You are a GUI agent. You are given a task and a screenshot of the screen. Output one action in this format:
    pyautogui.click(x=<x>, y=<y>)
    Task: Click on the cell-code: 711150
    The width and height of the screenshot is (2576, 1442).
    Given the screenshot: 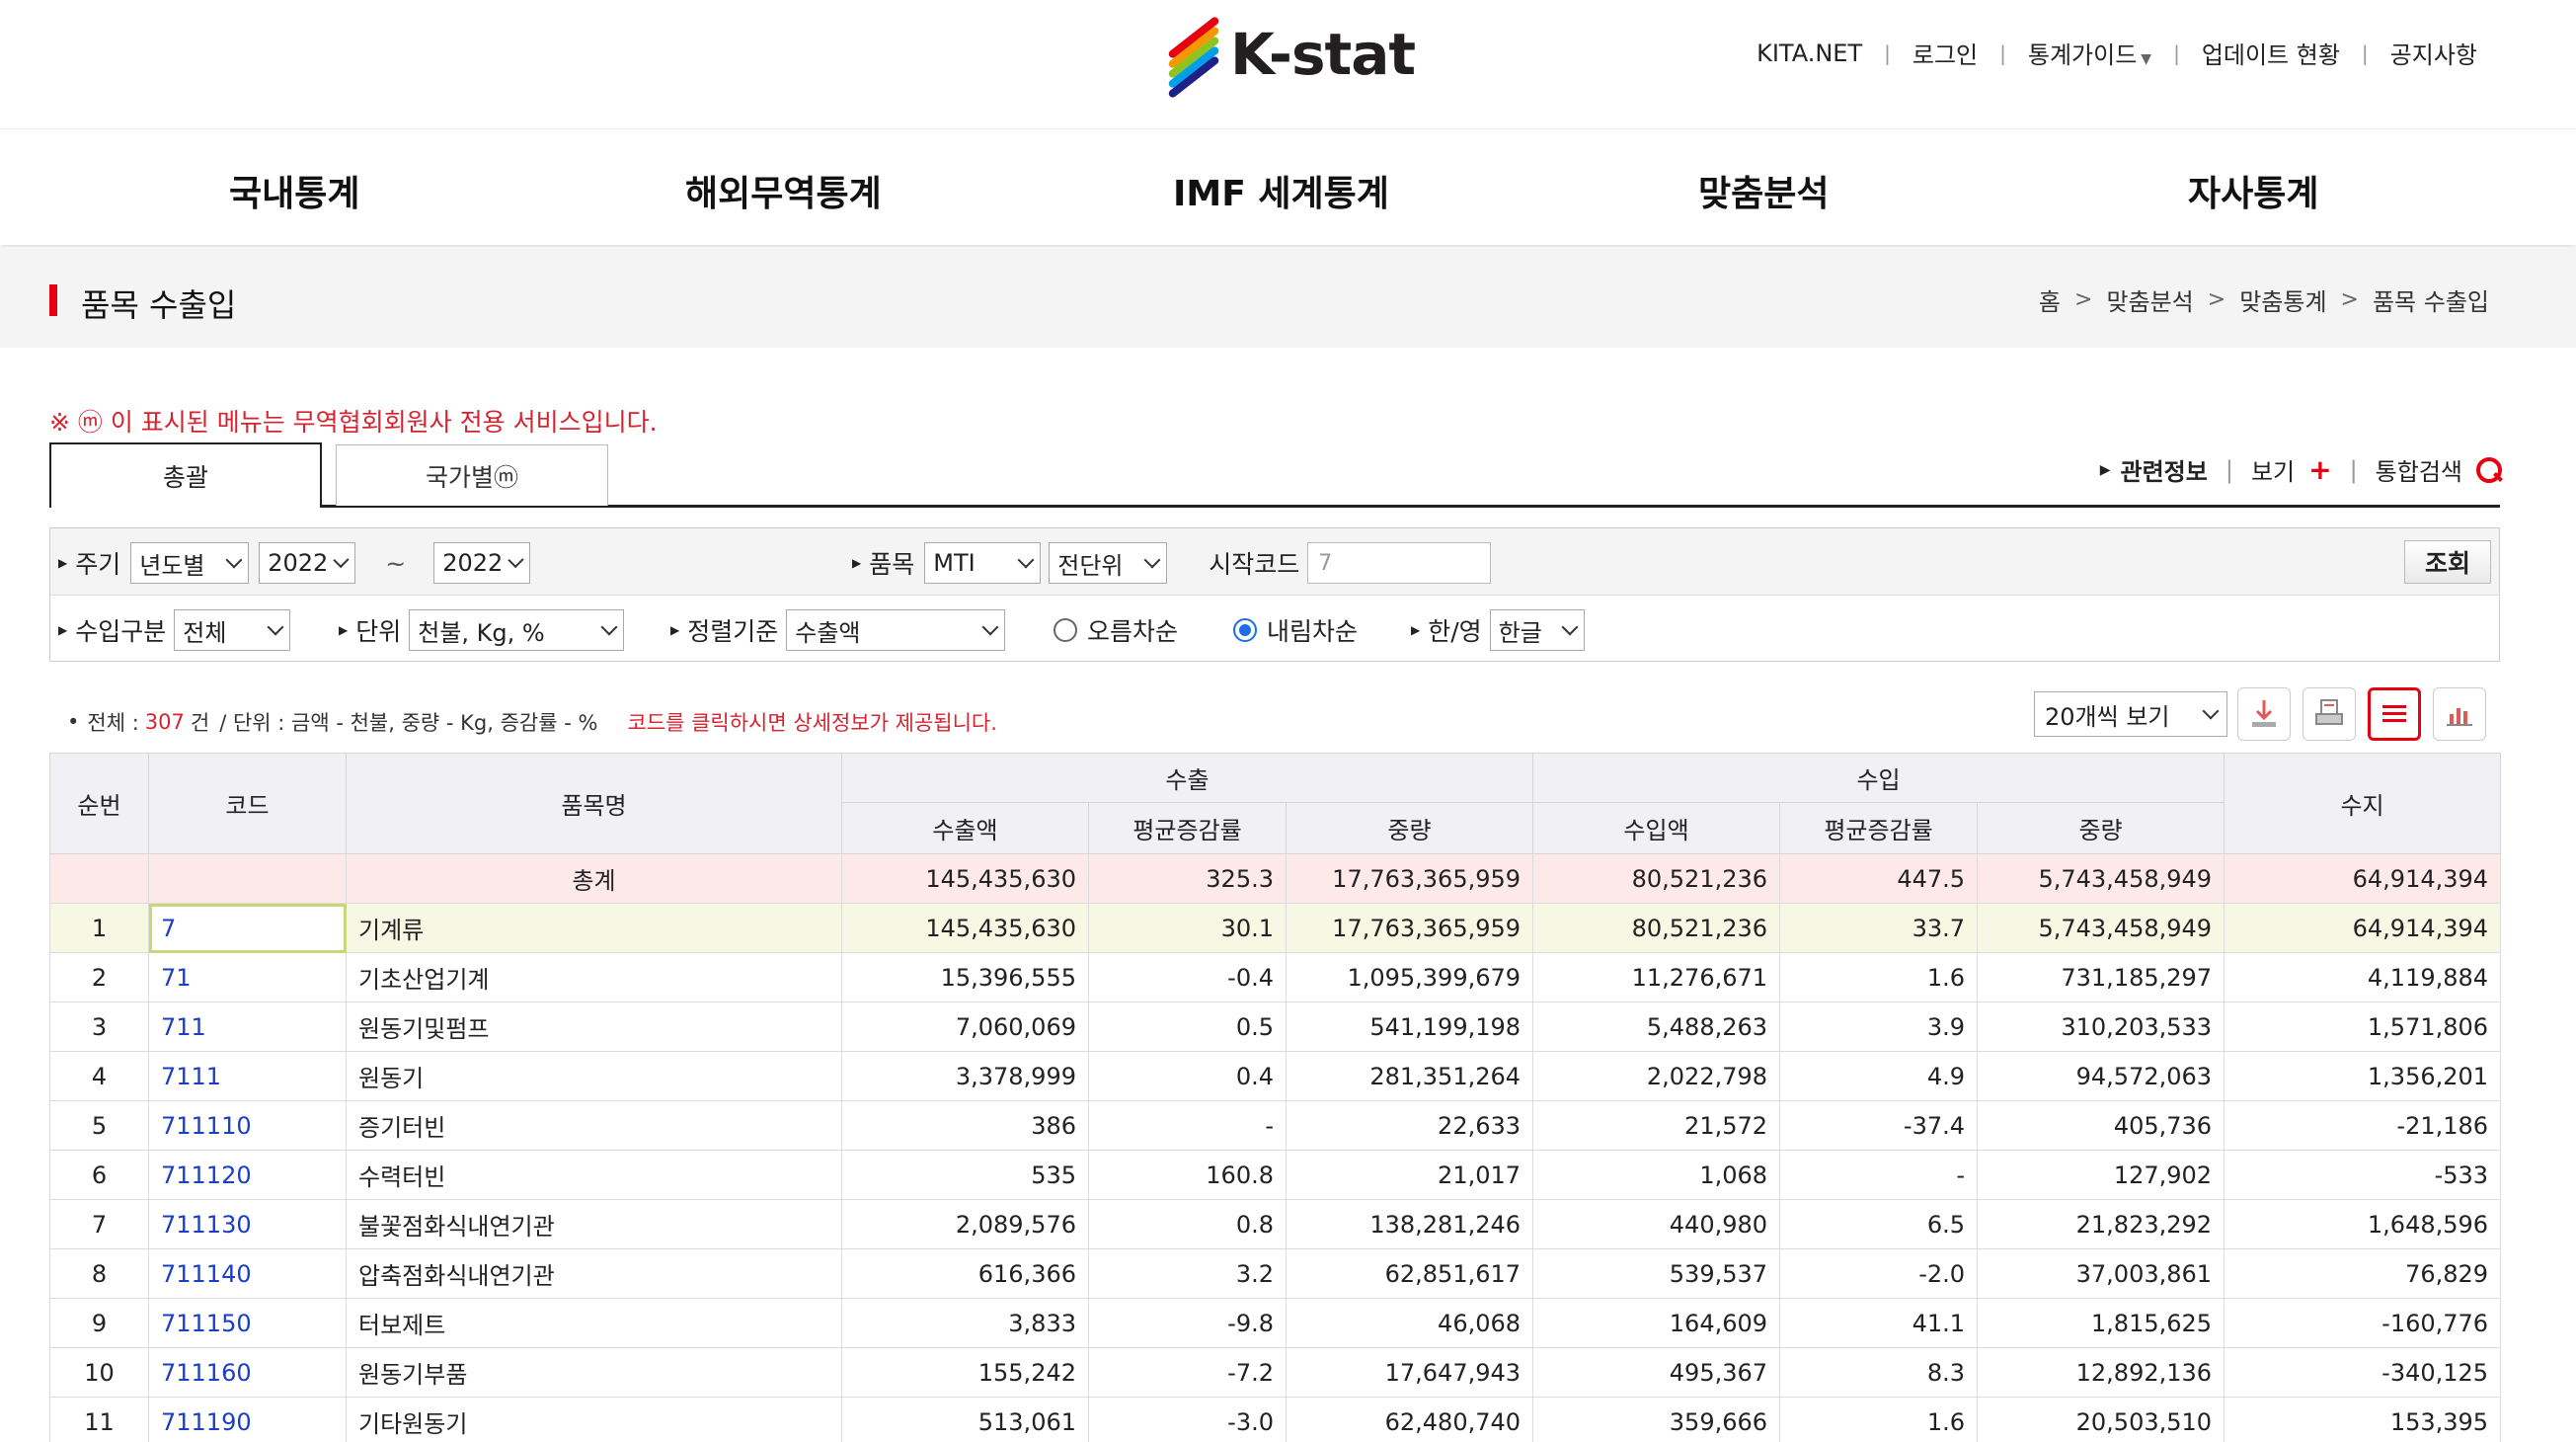 What is the action you would take?
    pyautogui.click(x=247, y=1323)
    